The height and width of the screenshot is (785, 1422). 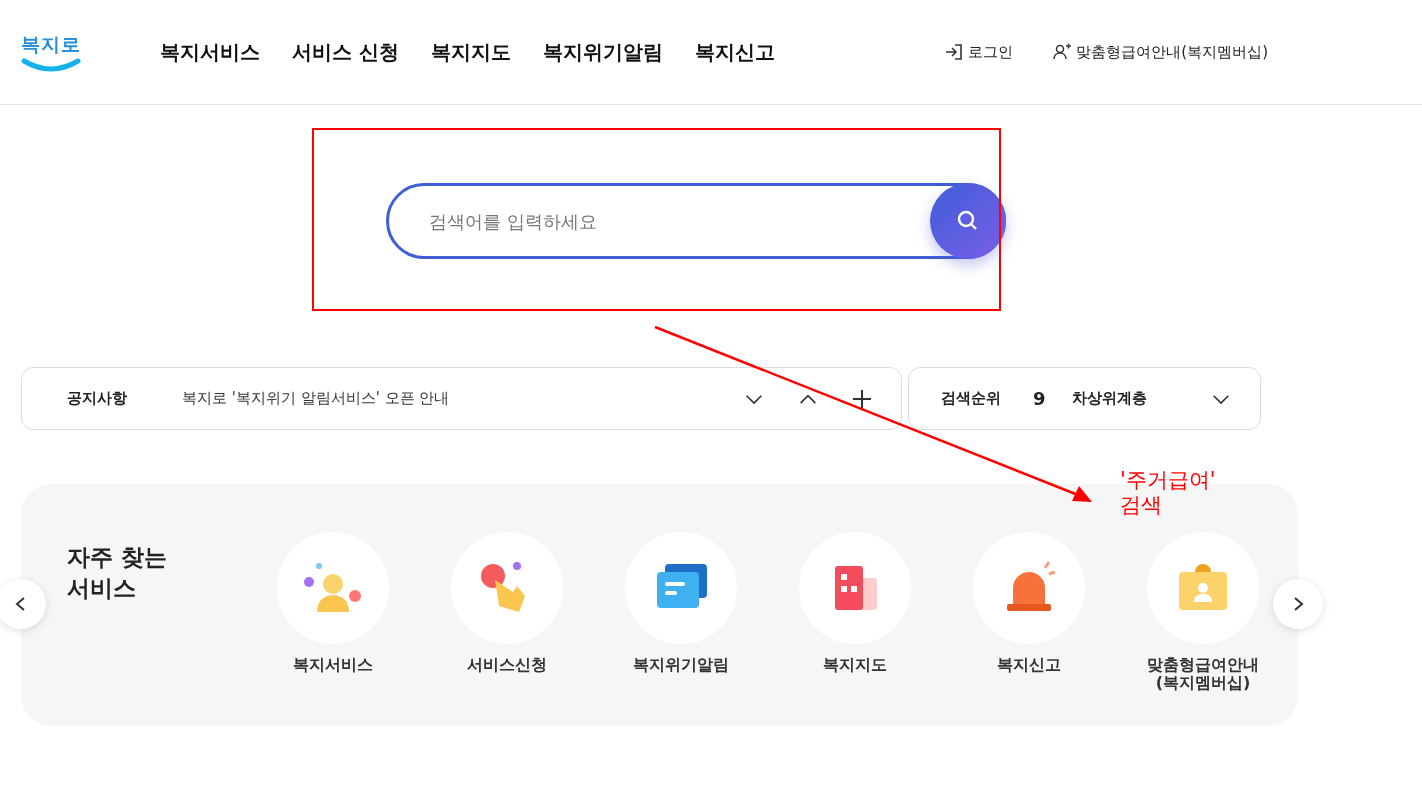 I want to click on membership-link: 맞춤형급여안내(복지멤버십), so click(x=1160, y=52).